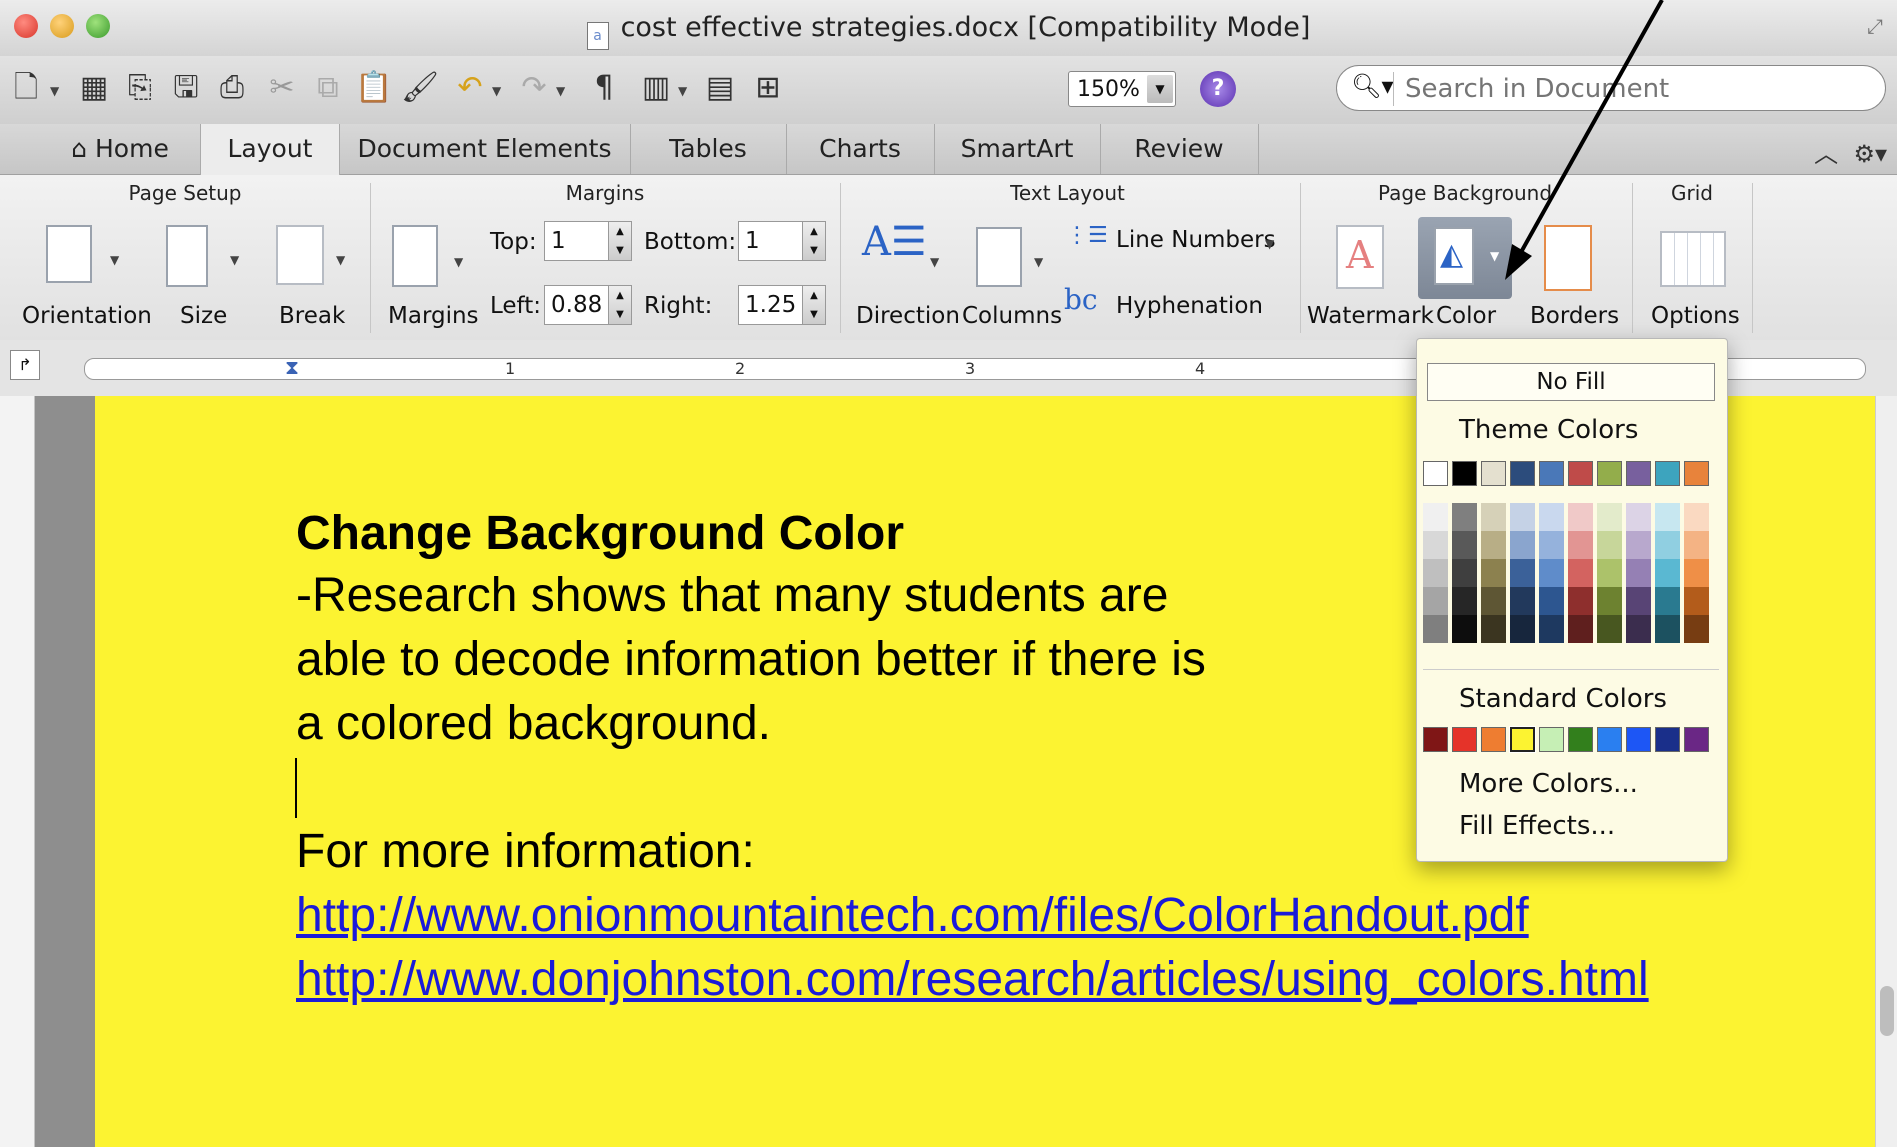 Image resolution: width=1897 pixels, height=1147 pixels. Describe the element at coordinates (1017, 149) in the screenshot. I see `tab-smartart: SmartArt` at that location.